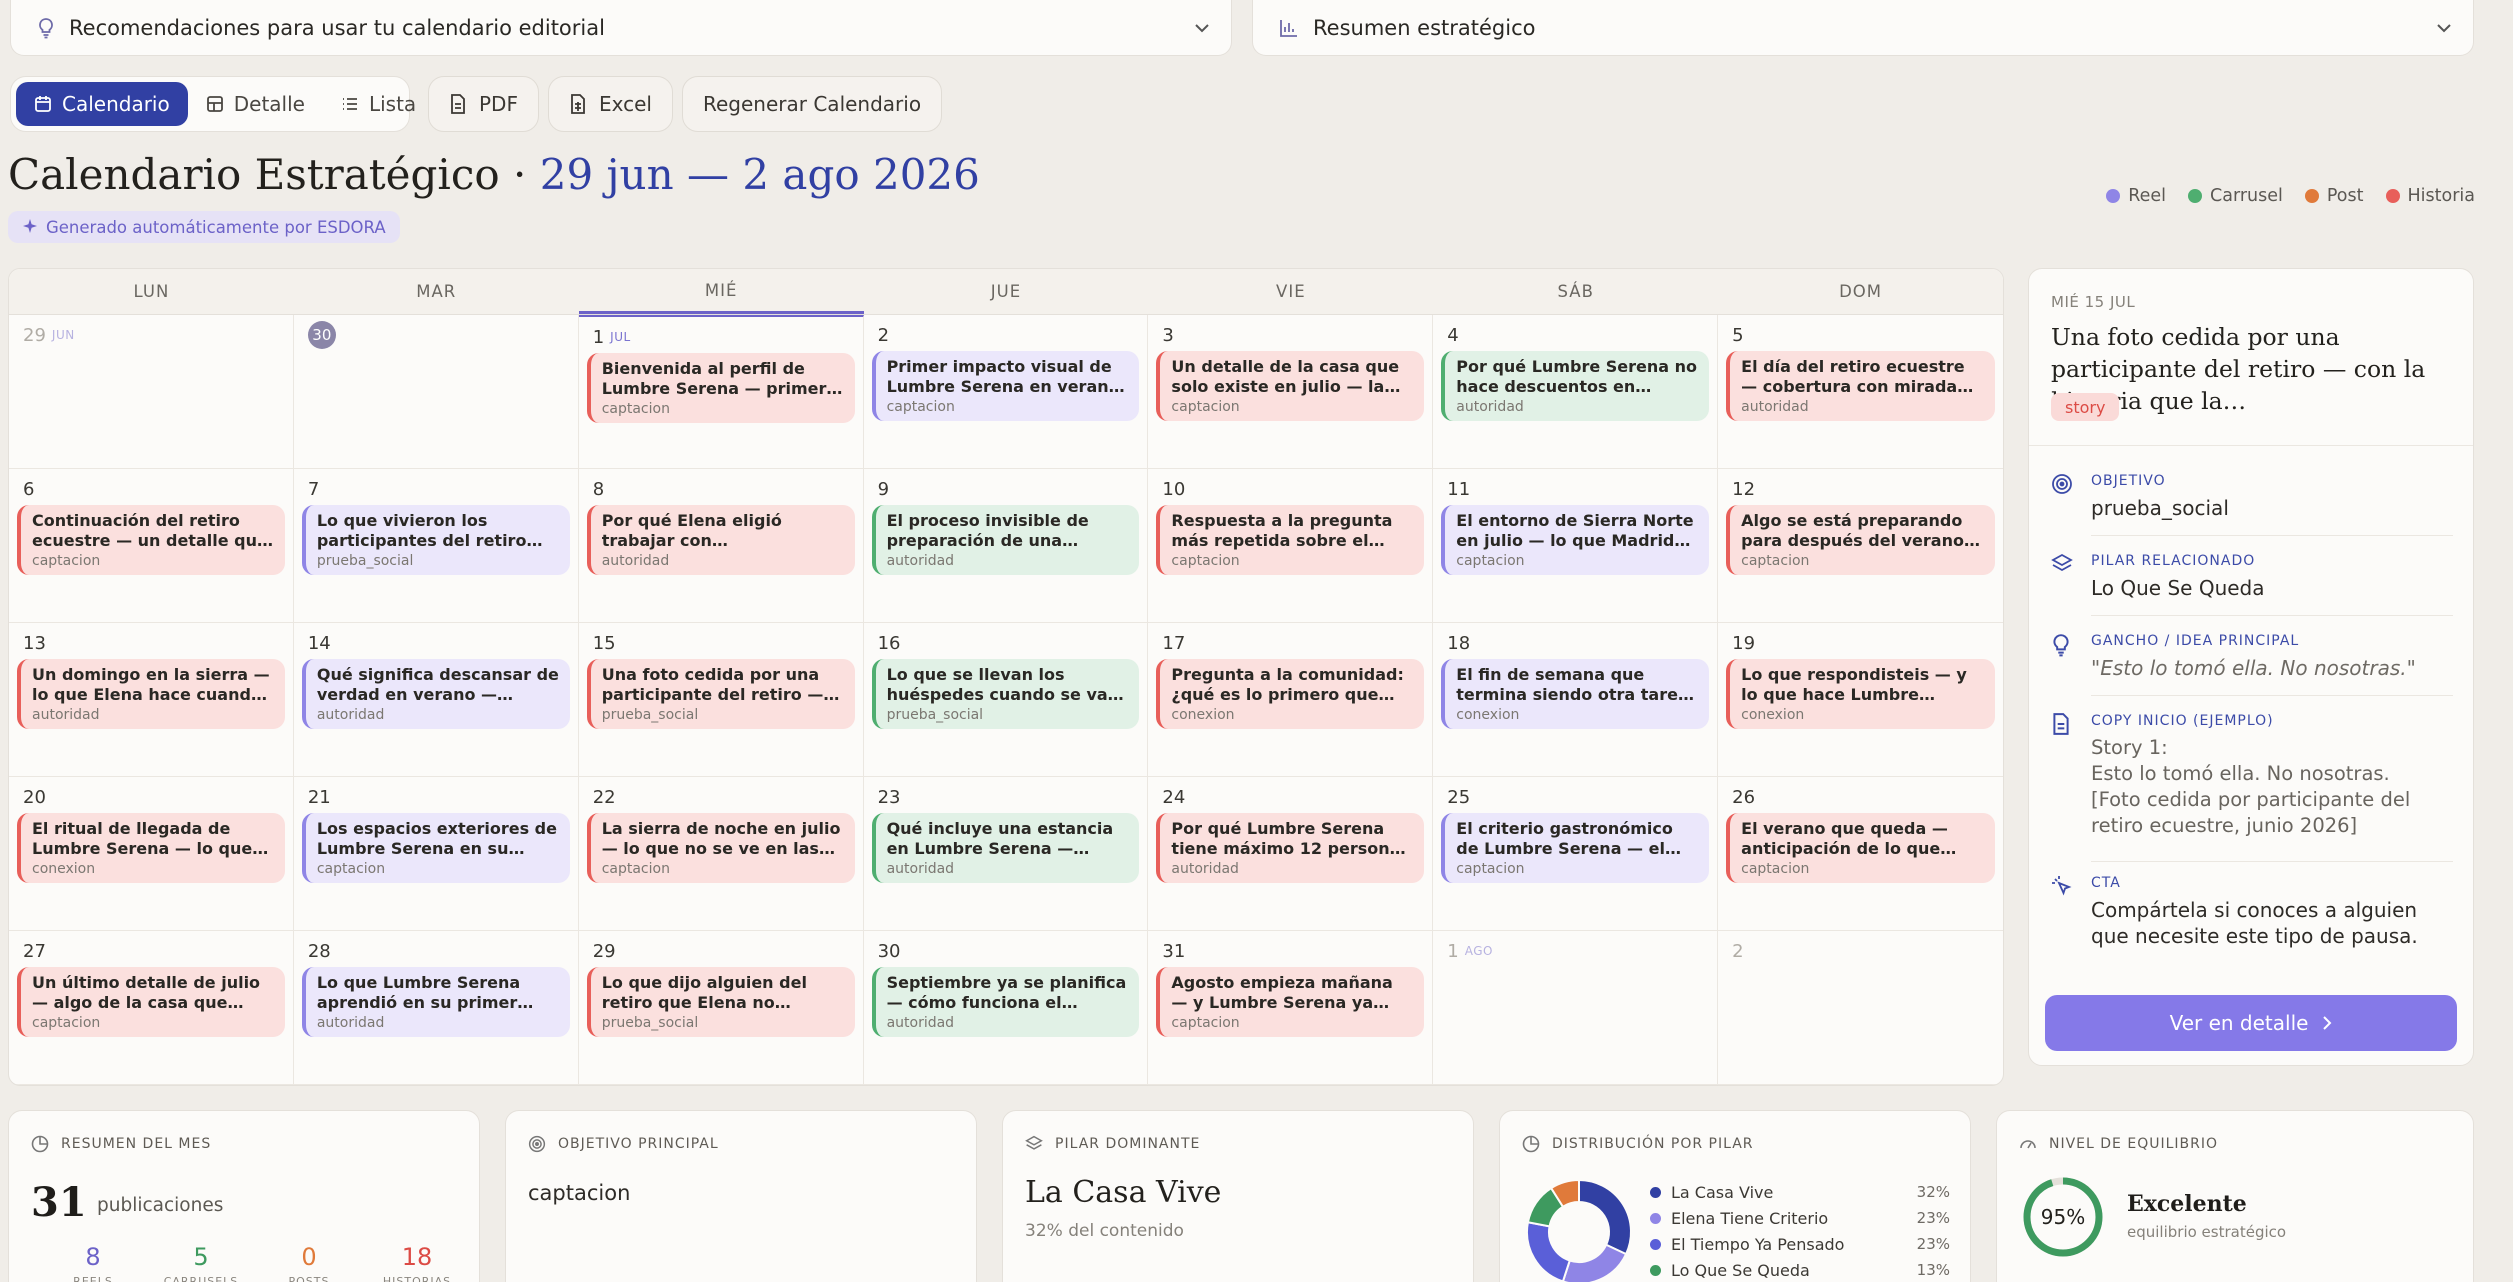 The height and width of the screenshot is (1282, 2513). I want to click on day-number-text: 29, so click(604, 951).